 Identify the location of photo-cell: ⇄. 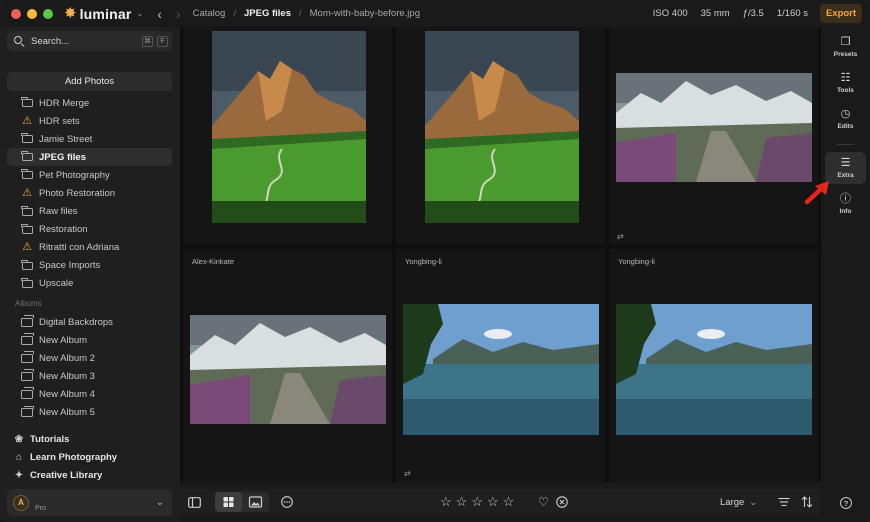
(713, 136).